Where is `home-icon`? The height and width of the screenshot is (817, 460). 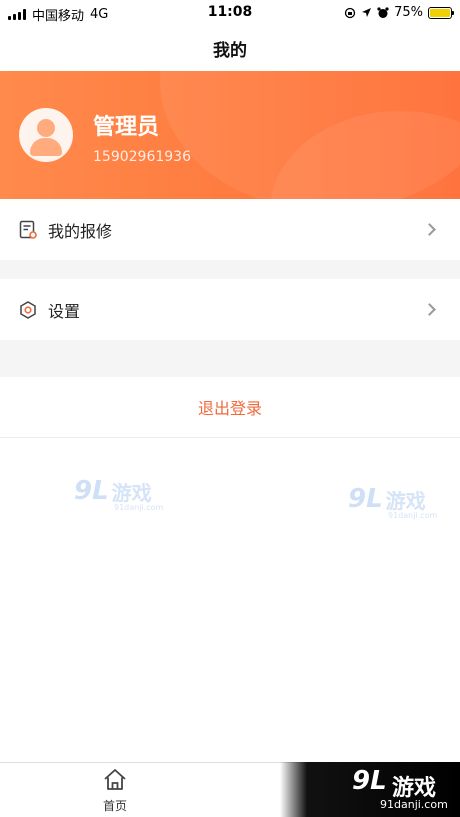 home-icon is located at coordinates (115, 779).